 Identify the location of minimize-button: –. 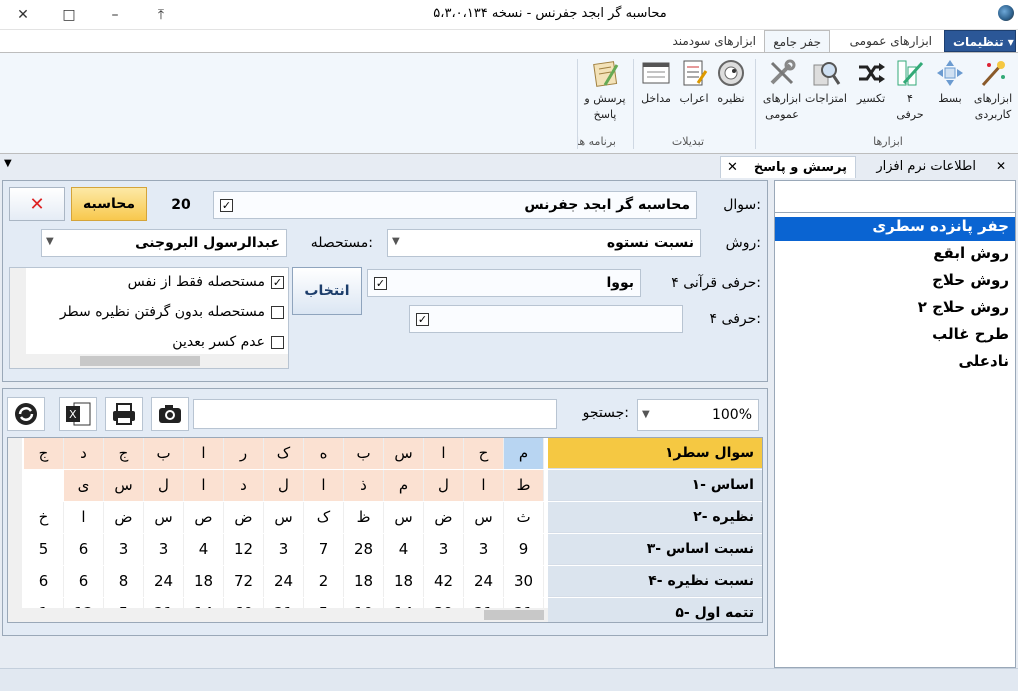
(115, 15).